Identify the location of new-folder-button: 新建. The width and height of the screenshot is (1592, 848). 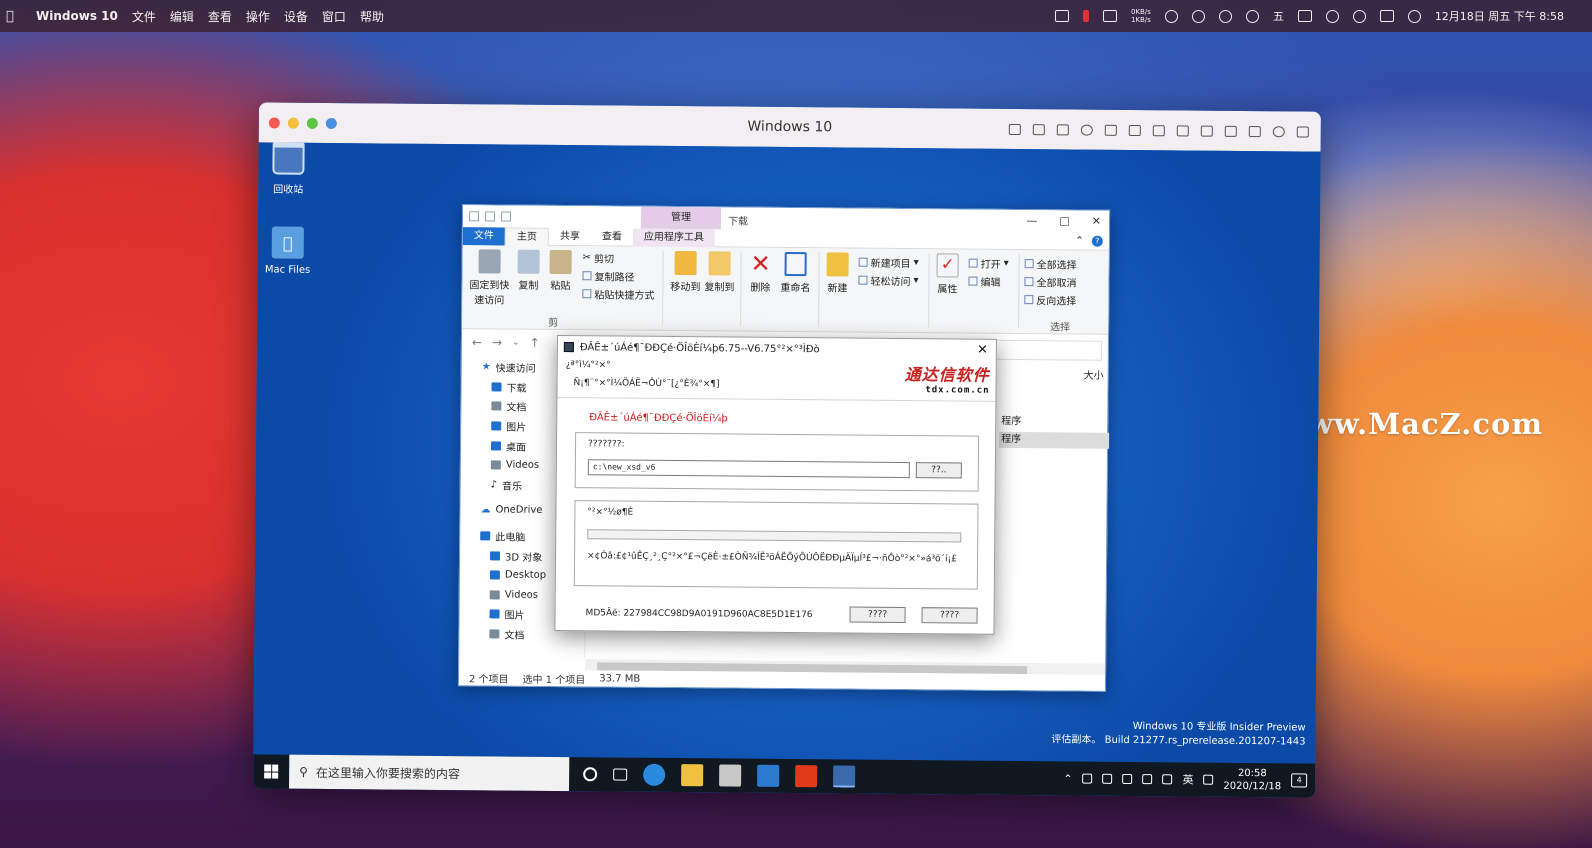
(837, 273).